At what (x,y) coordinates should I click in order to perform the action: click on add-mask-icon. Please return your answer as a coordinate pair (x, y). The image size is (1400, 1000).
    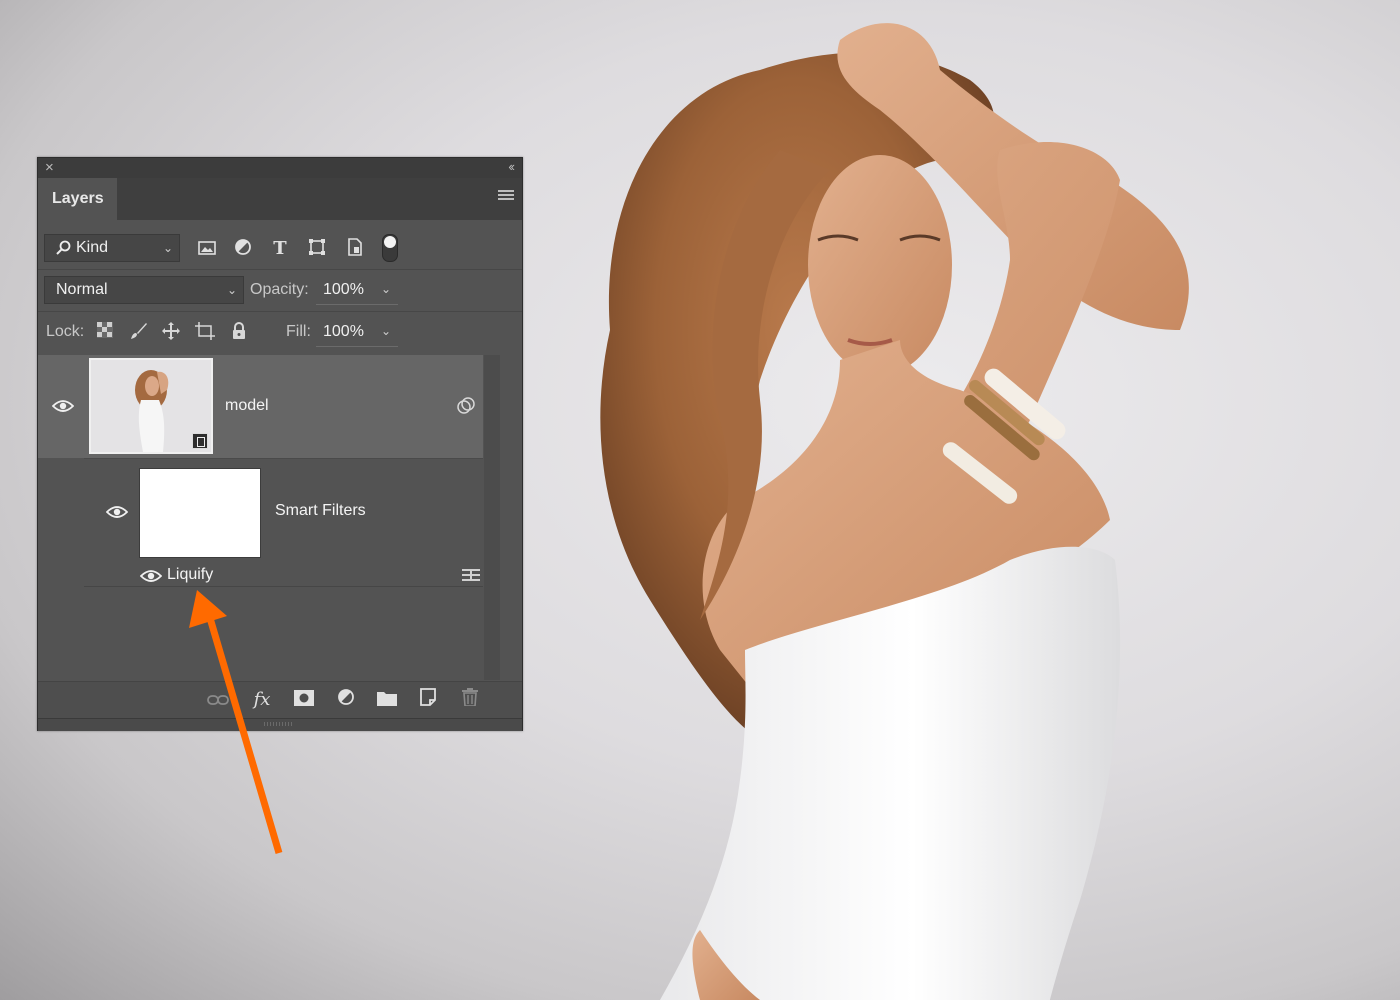
    Looking at the image, I should click on (304, 700).